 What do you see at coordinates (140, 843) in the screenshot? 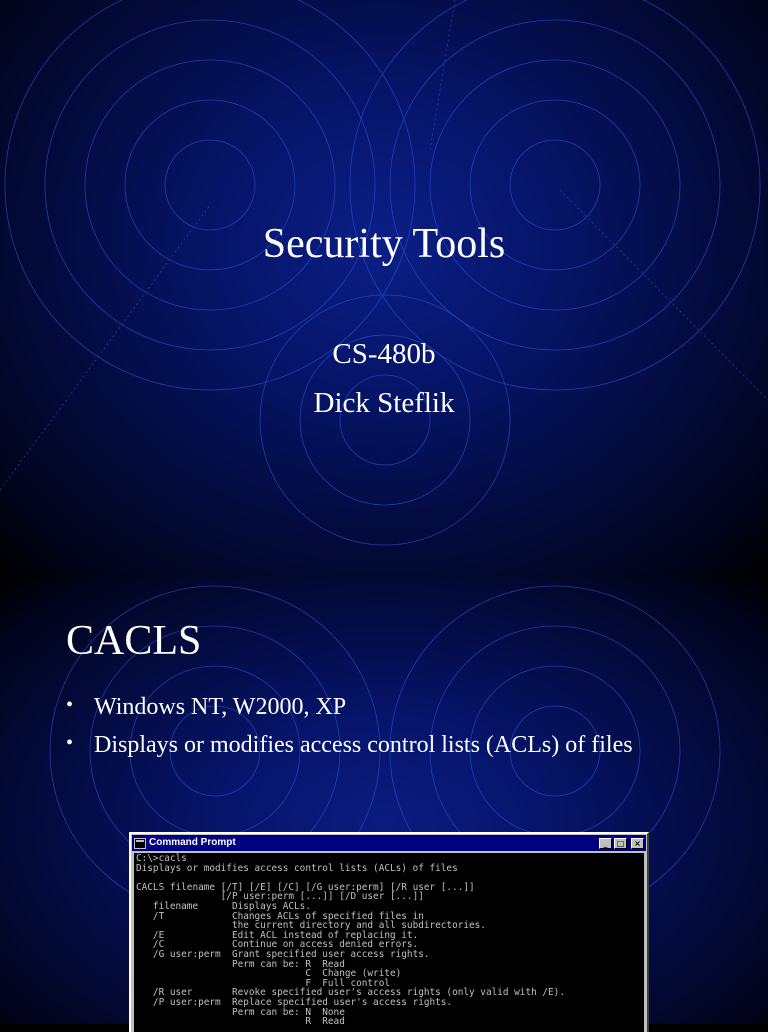
I see `console-app-icon` at bounding box center [140, 843].